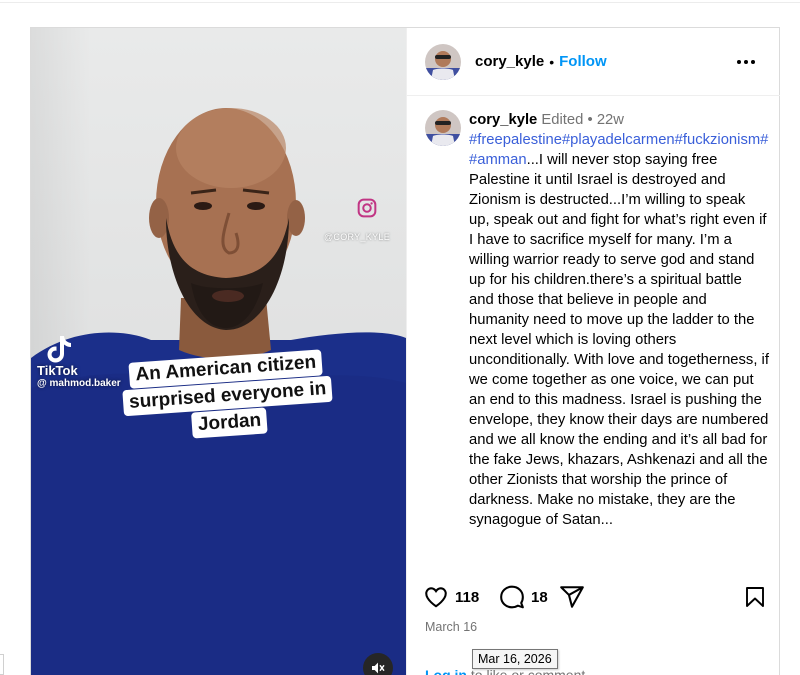 Image resolution: width=800 pixels, height=675 pixels. I want to click on date-tooltip: Mar 16, 2026, so click(515, 659).